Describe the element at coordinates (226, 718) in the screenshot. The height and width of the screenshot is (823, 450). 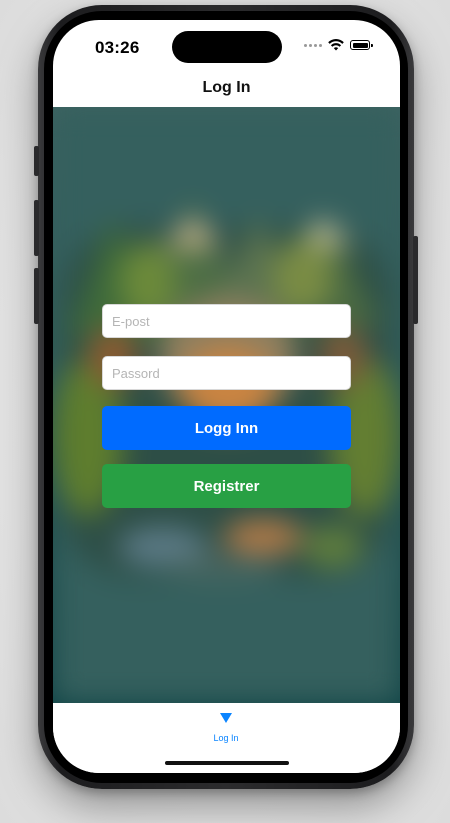
I see `triangle-down-icon` at that location.